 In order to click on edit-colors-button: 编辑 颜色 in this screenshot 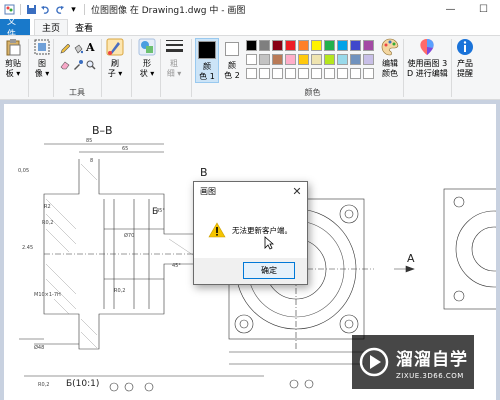, I will do `click(390, 58)`.